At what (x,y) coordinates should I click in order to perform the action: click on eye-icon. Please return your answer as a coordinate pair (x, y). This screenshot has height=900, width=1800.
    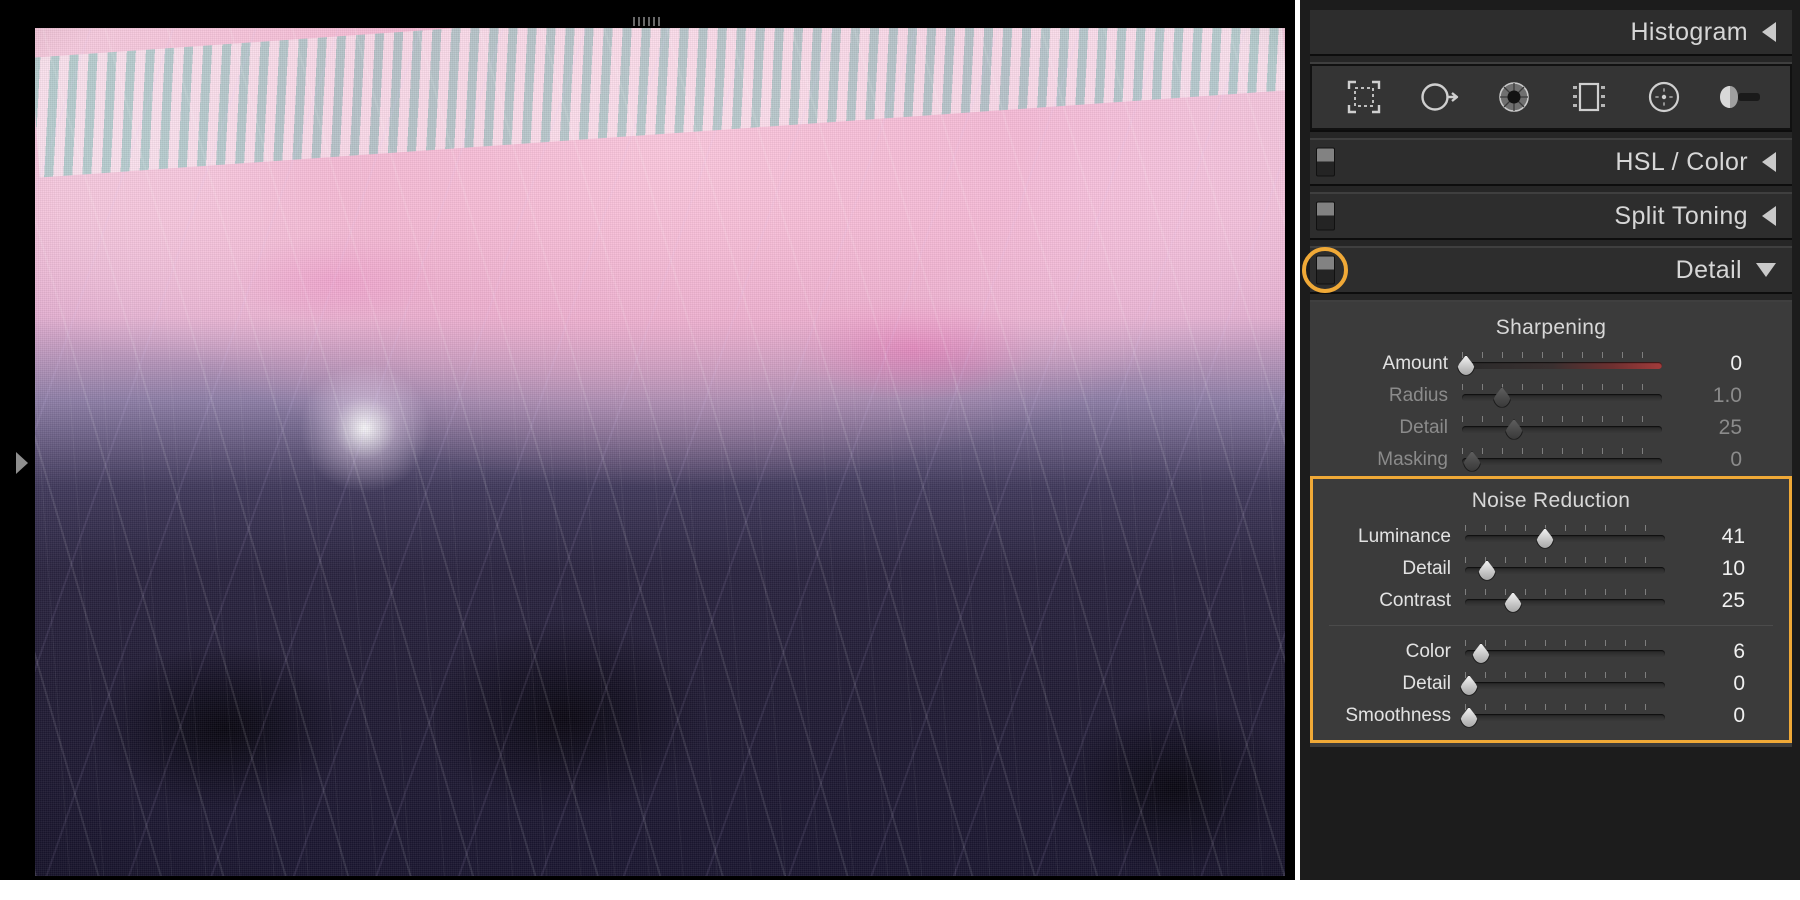
    Looking at the image, I should click on (1514, 97).